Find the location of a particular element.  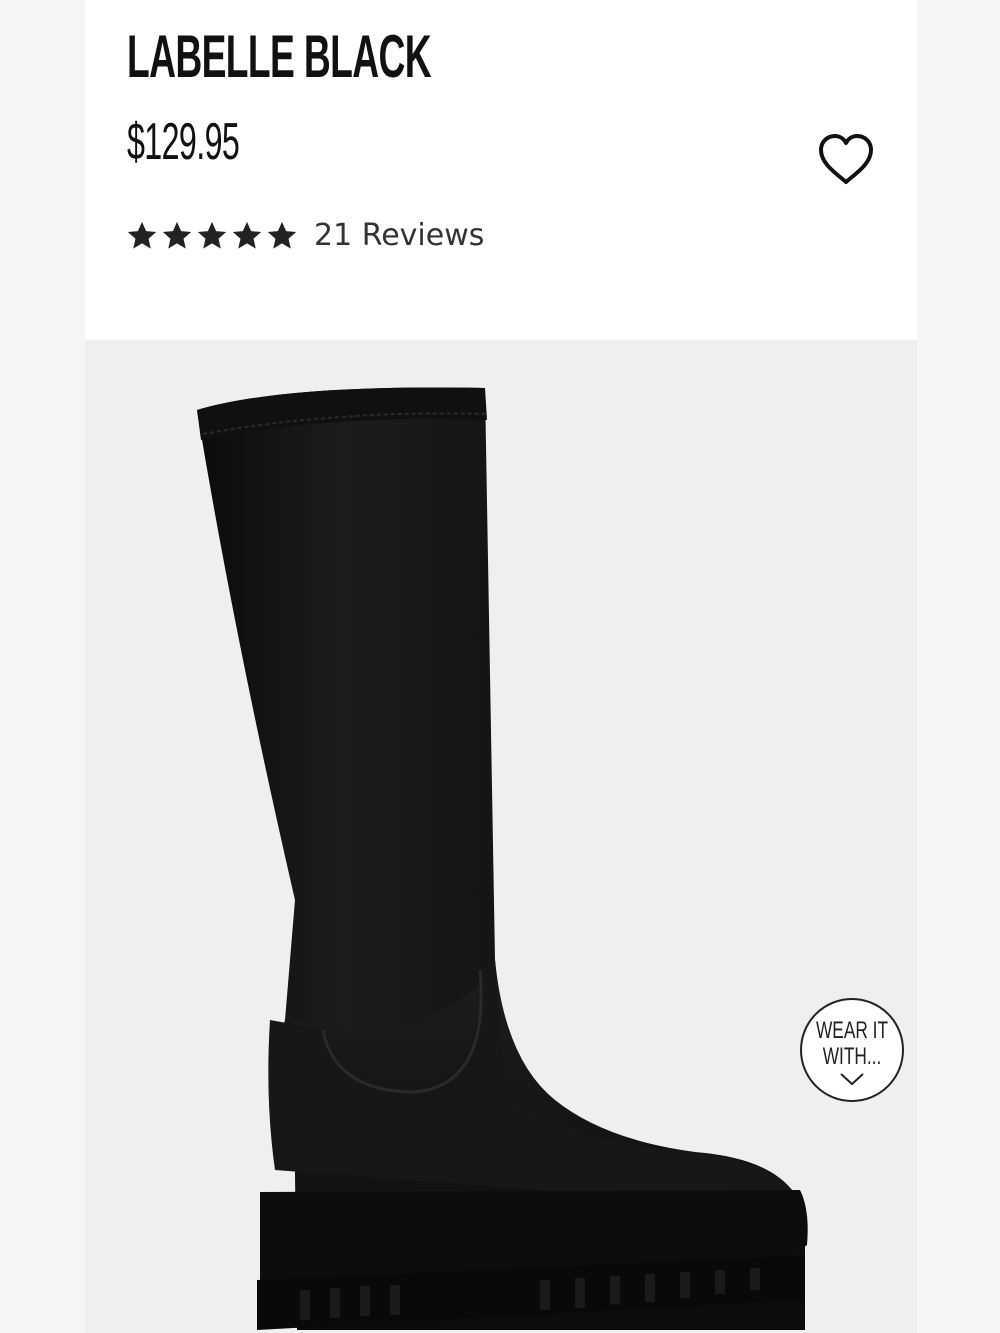

star-rating: 21 Reviews is located at coordinates (304, 235).